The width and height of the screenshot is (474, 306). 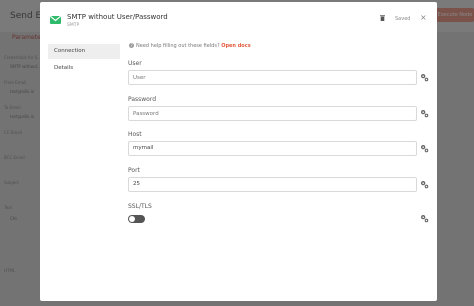 What do you see at coordinates (55, 20) in the screenshot?
I see `mail-icon` at bounding box center [55, 20].